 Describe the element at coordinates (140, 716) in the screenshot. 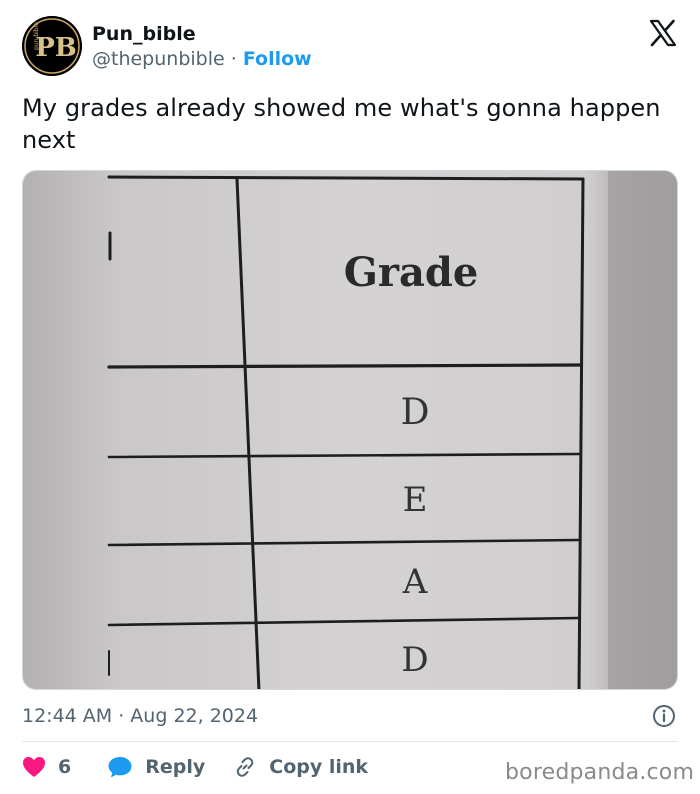

I see `tweet-timestamp: 12:44 AM · Aug 22, 2024` at that location.